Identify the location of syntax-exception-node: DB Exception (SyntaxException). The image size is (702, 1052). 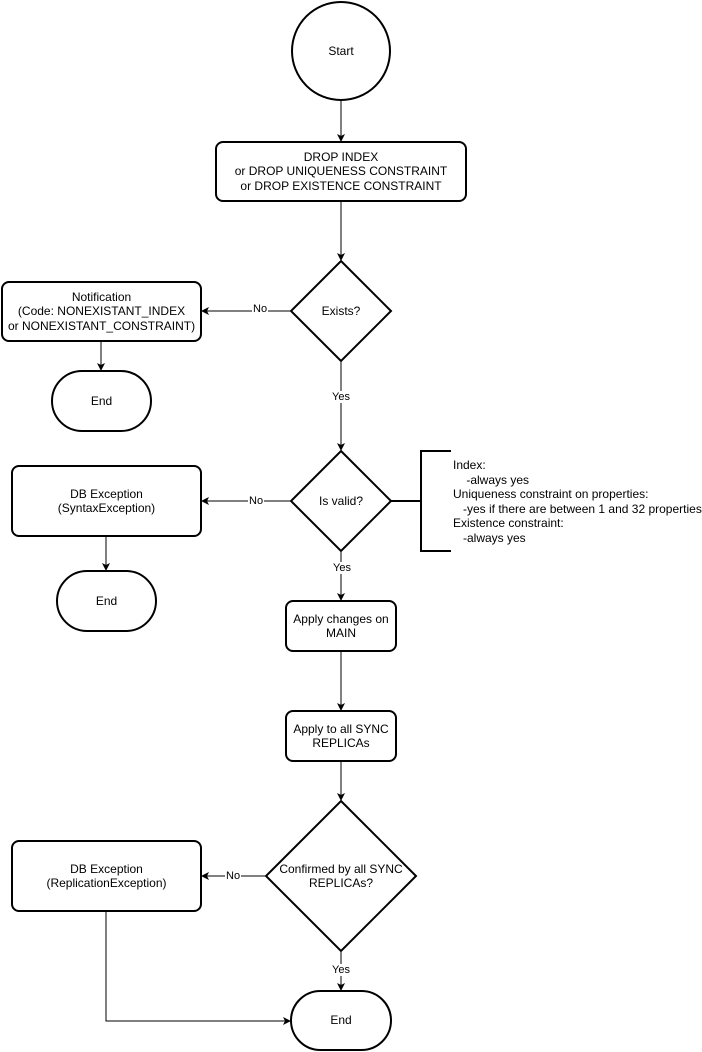
(106, 501).